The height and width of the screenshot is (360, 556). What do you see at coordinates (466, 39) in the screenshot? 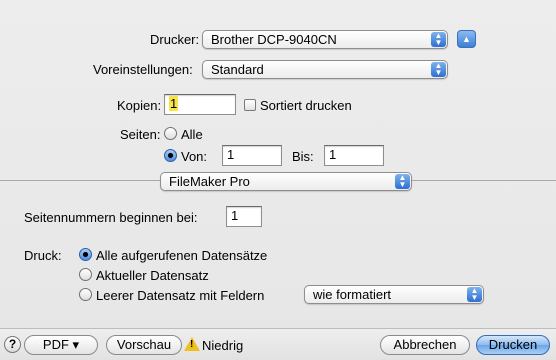
I see `disclosure-triangle-icon: ▲` at bounding box center [466, 39].